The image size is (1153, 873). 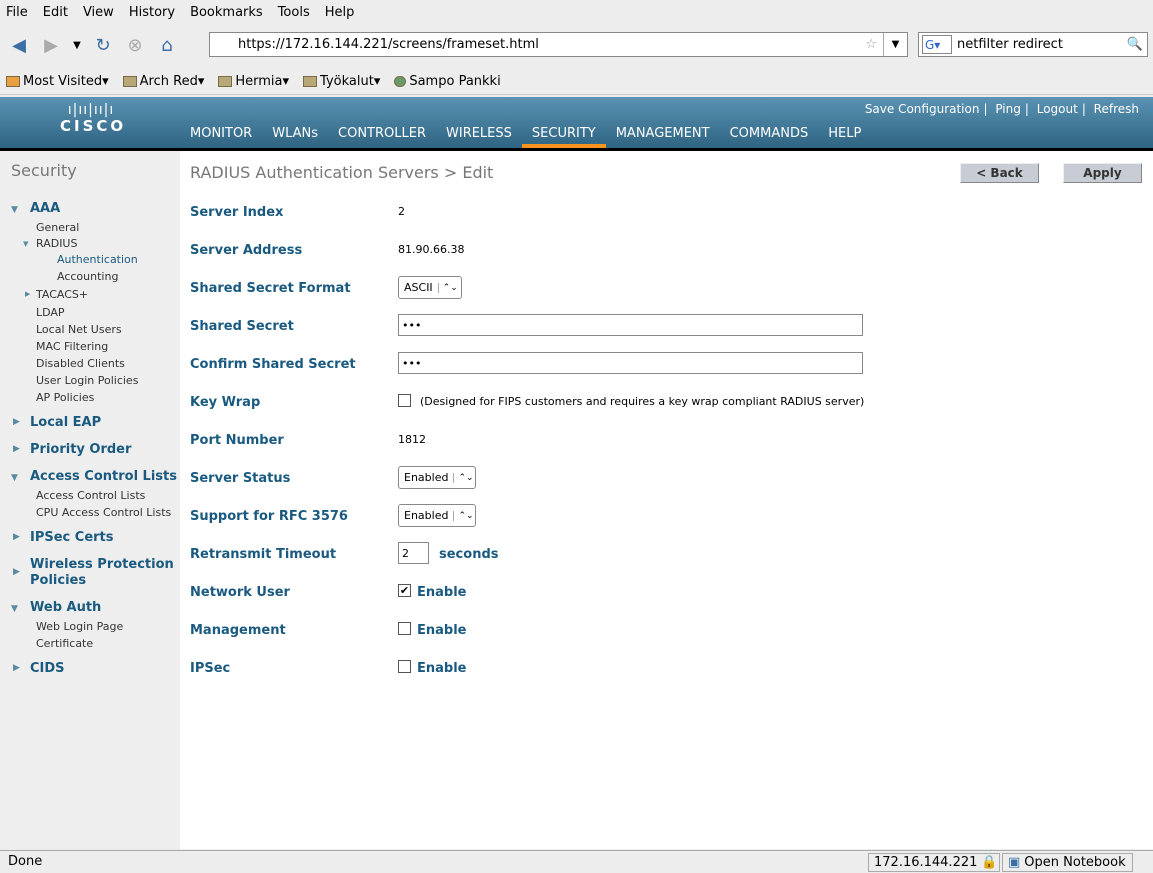 What do you see at coordinates (72, 537) in the screenshot?
I see `sidebar-item-ipsec-certs: IPSec Certs` at bounding box center [72, 537].